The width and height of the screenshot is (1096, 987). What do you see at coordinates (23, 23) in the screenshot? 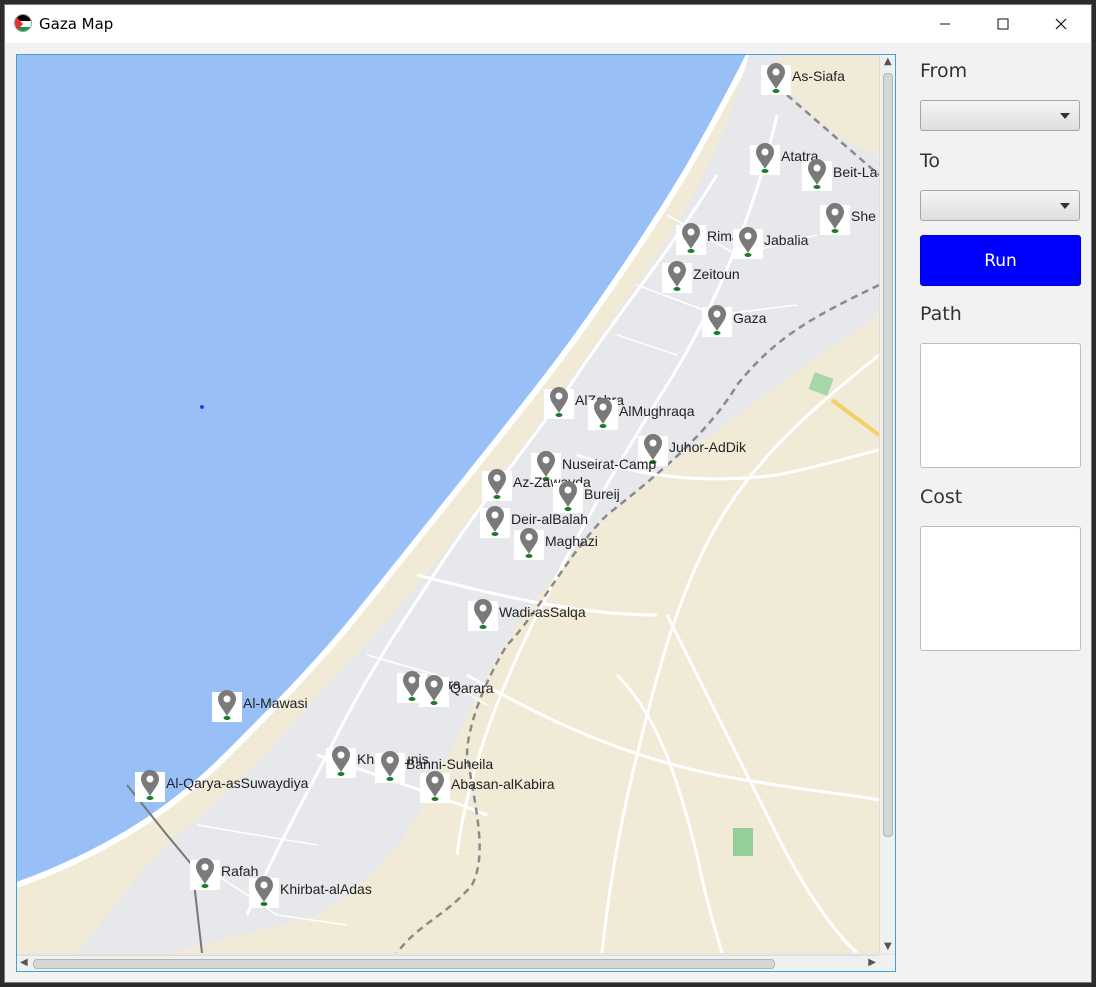
I see `palestine-flag-icon` at bounding box center [23, 23].